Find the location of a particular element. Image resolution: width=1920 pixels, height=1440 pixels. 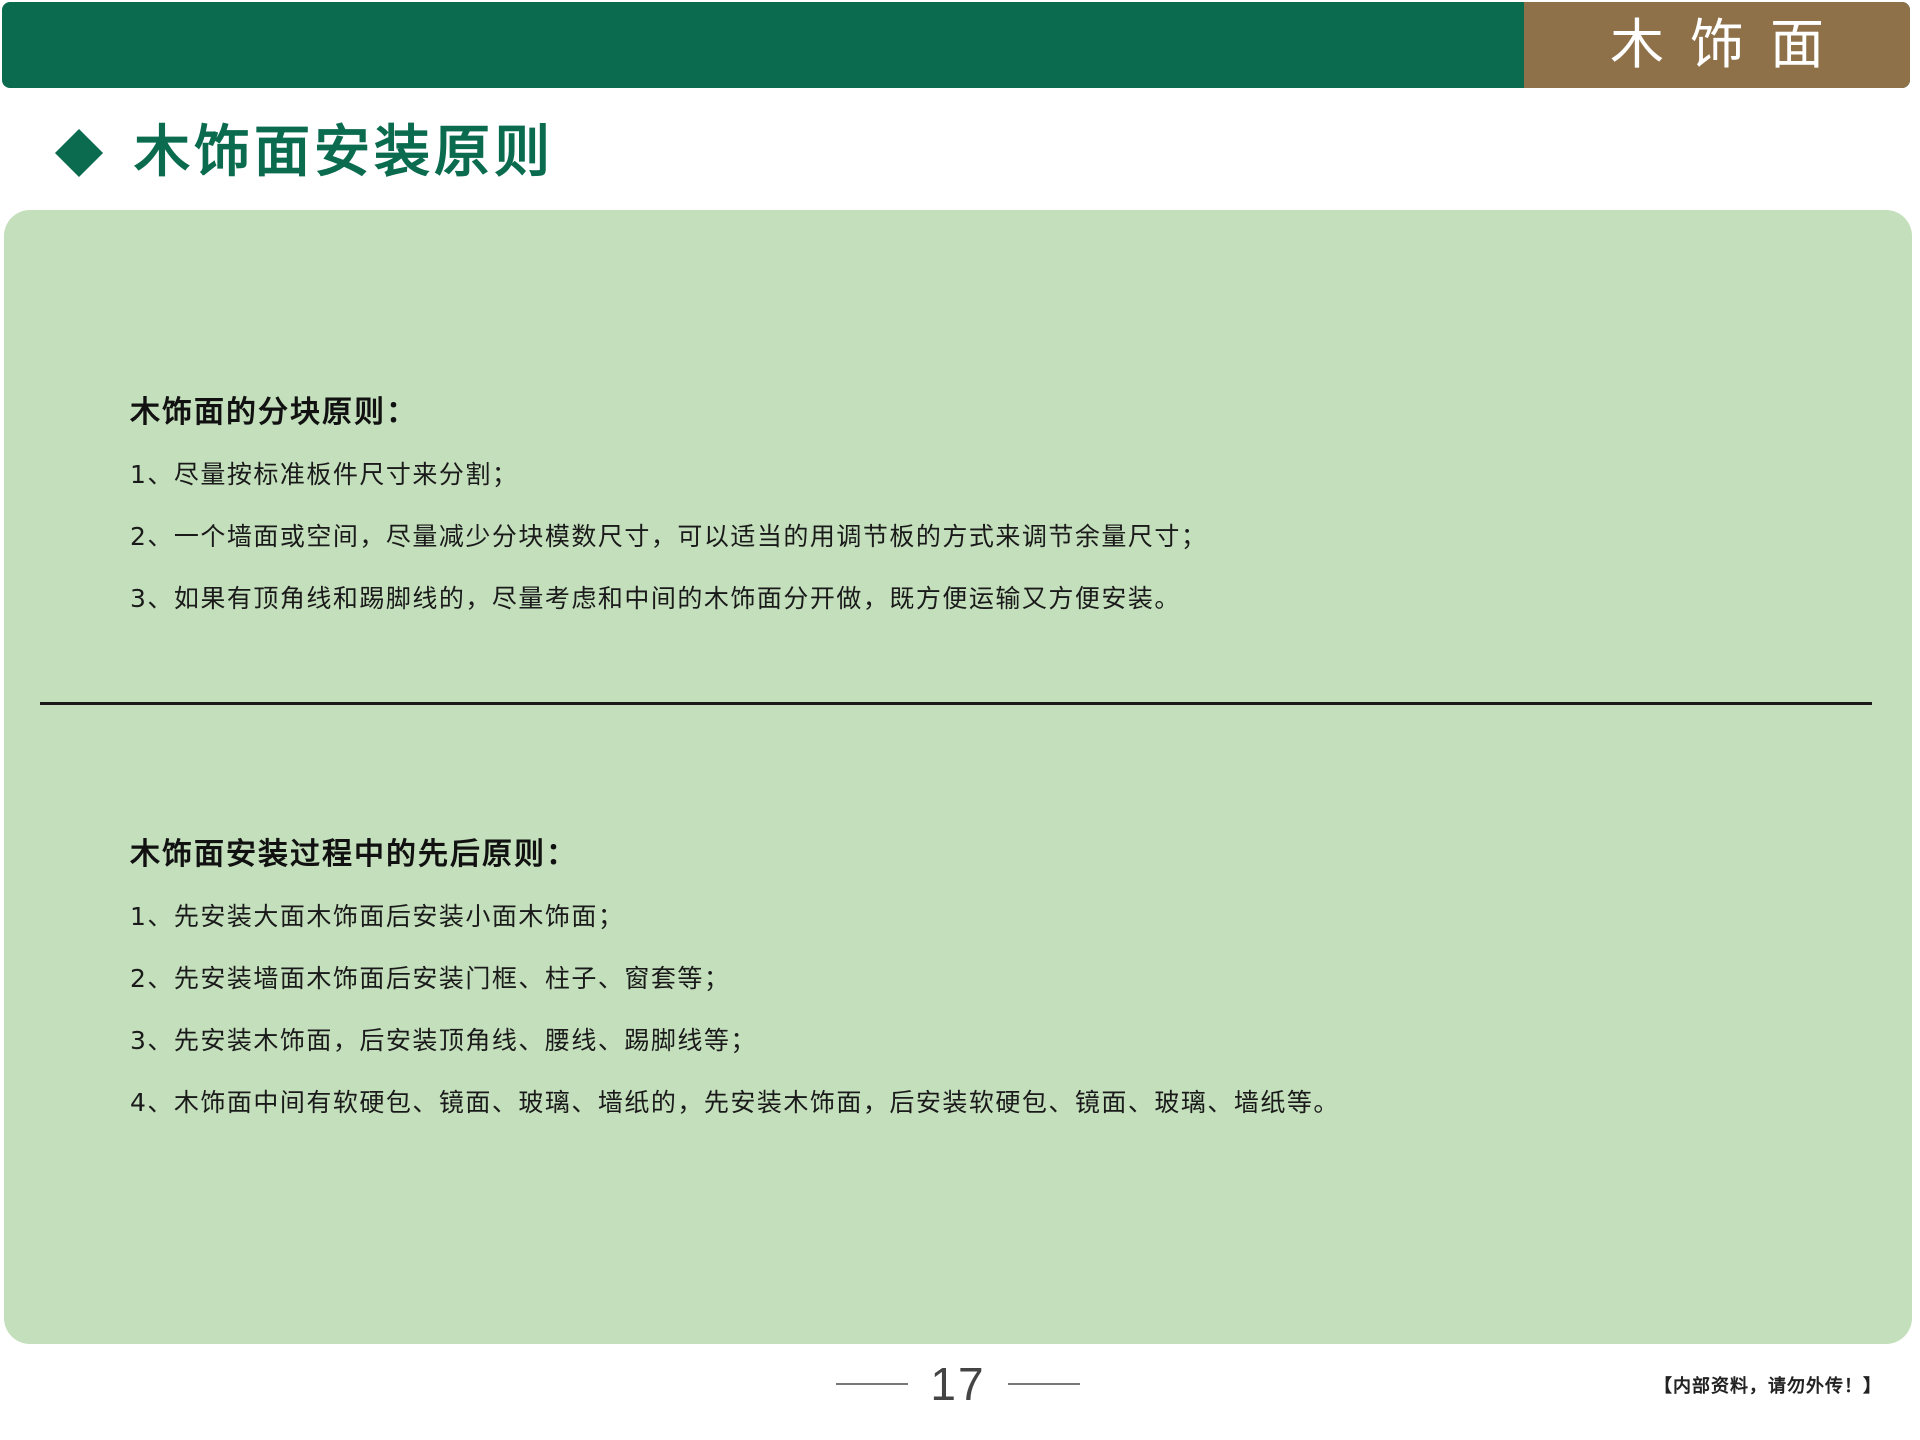

confidential-note: 【内部资料，请勿外传！】 is located at coordinates (1768, 1386).